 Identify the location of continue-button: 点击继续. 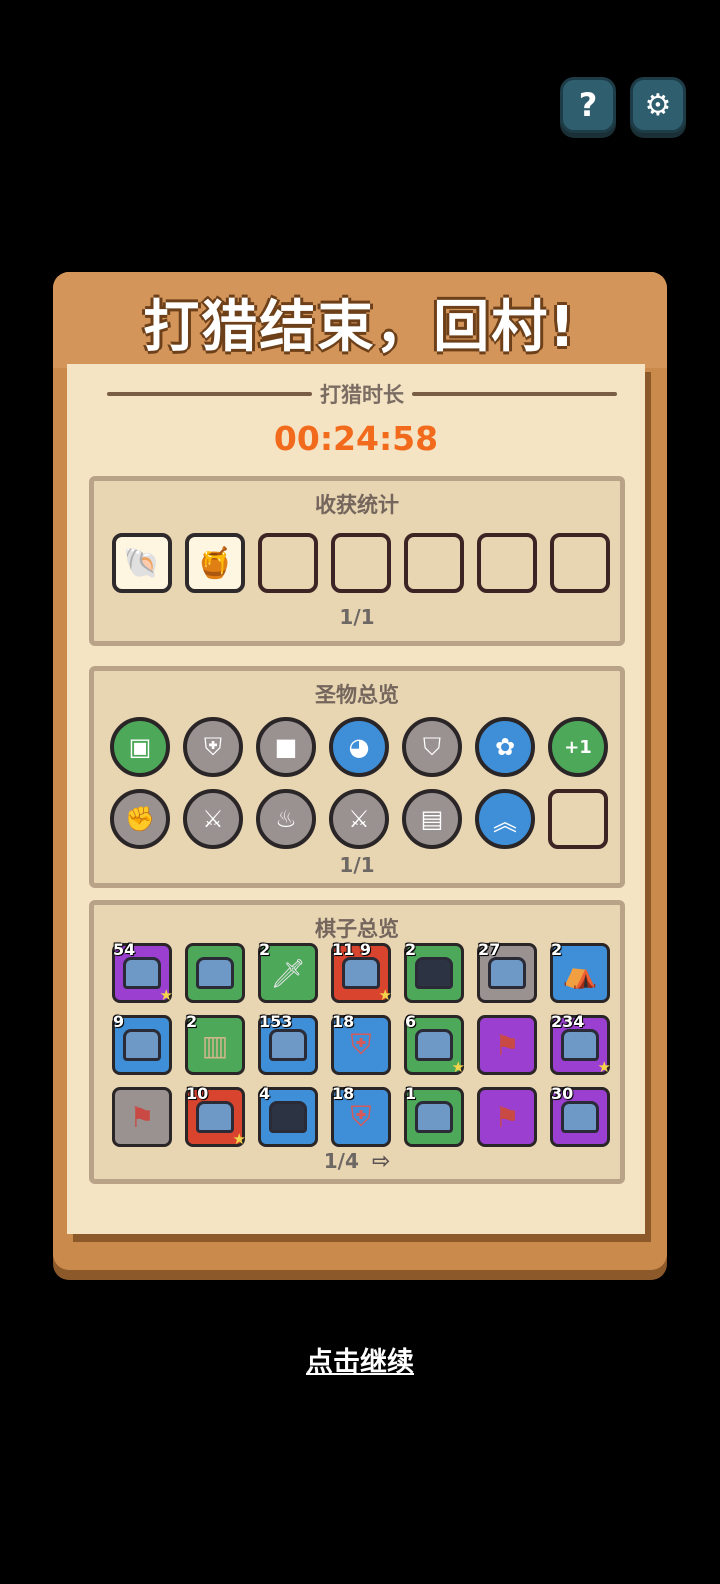
(360, 1359).